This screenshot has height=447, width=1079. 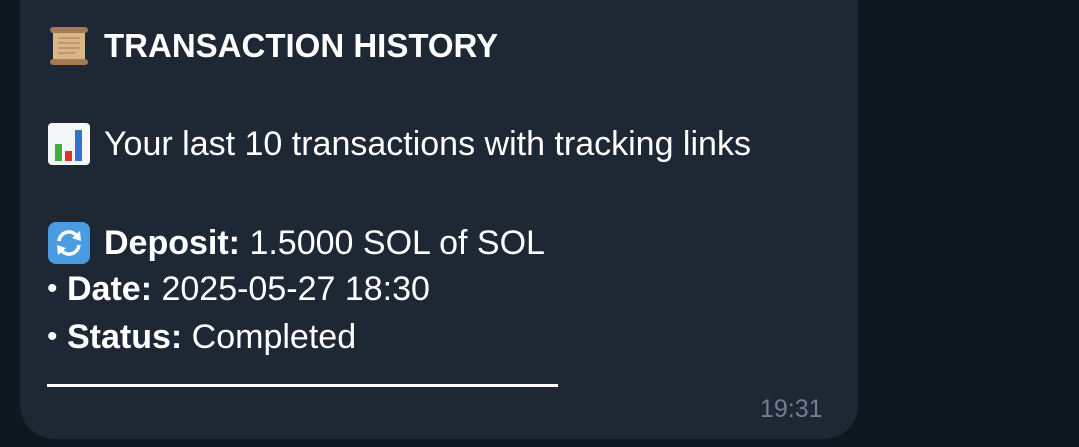 What do you see at coordinates (269, 337) in the screenshot?
I see `status-value: Completed` at bounding box center [269, 337].